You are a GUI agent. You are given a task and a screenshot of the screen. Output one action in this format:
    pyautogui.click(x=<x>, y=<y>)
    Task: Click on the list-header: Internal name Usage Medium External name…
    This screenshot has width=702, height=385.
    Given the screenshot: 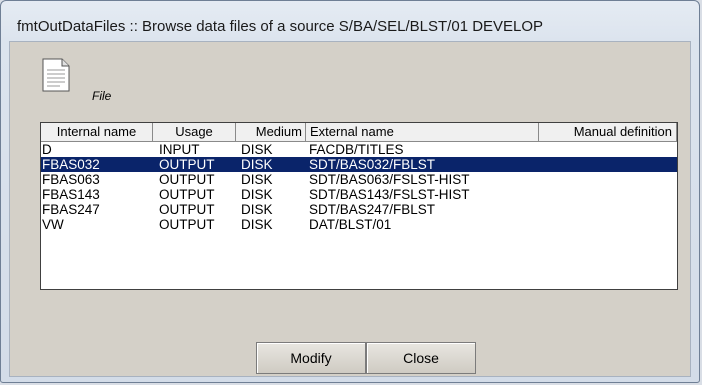 What is the action you would take?
    pyautogui.click(x=359, y=132)
    